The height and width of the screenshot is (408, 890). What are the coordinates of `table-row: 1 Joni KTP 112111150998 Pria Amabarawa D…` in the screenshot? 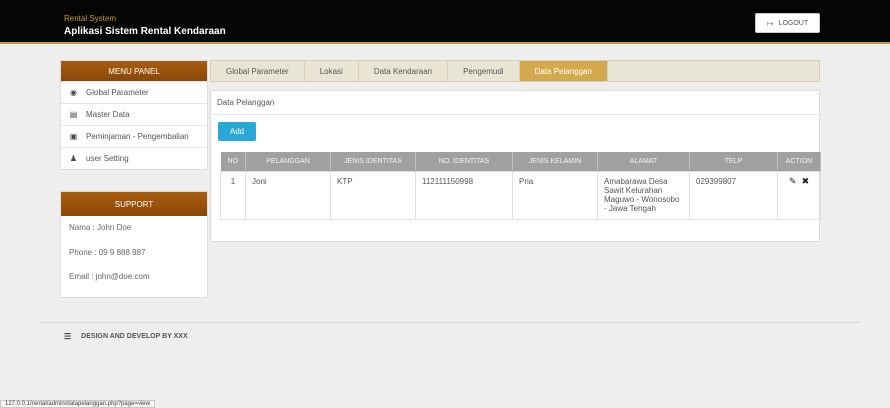 It's located at (520, 195).